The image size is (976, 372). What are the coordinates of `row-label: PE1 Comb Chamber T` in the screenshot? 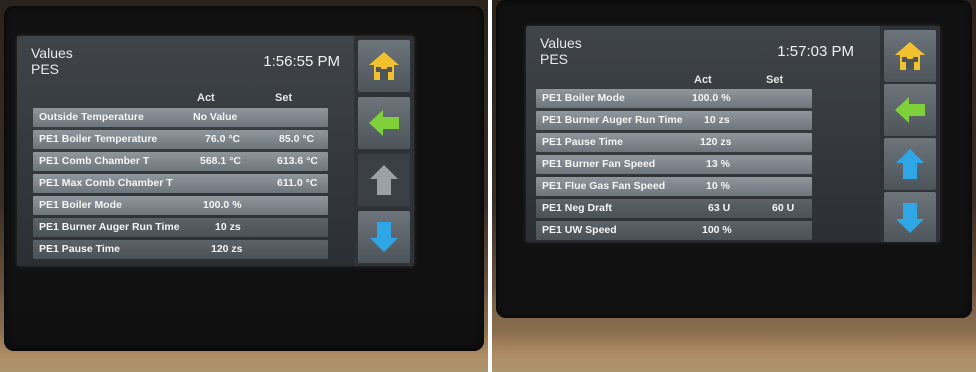 It's located at (94, 161).